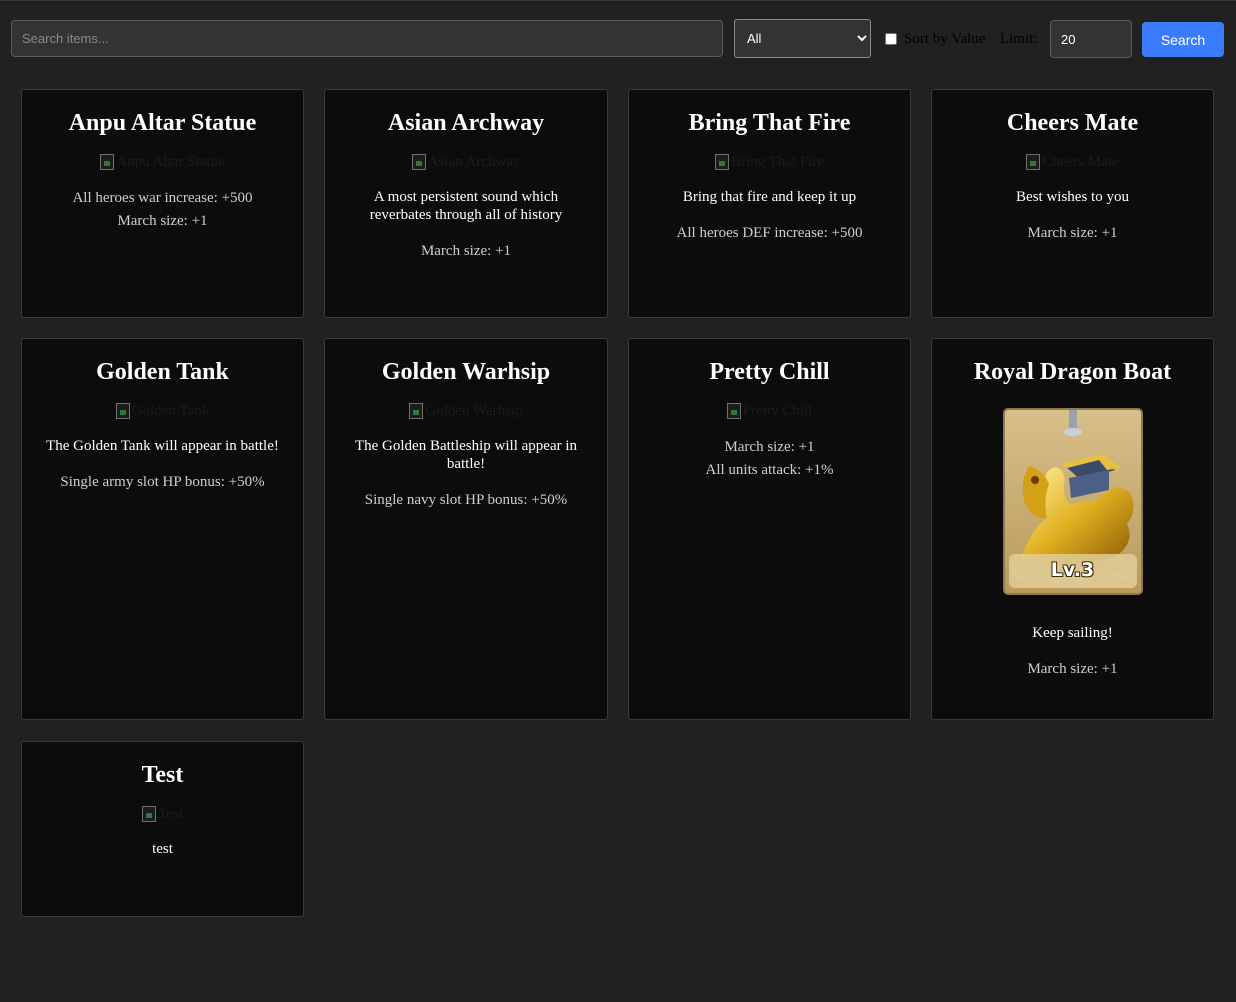 This screenshot has height=1002, width=1236. I want to click on stat-line: Single navy slot HP bonus: +50%, so click(466, 500).